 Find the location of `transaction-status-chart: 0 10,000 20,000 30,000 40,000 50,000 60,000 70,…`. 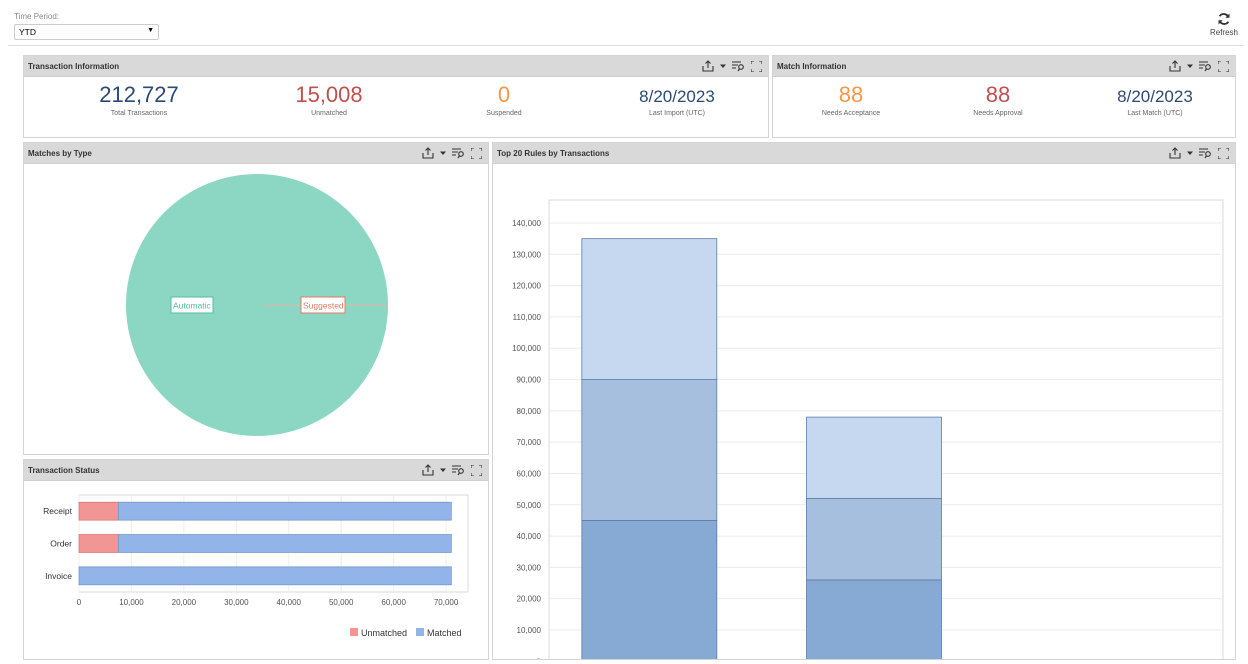

transaction-status-chart: 0 10,000 20,000 30,000 40,000 50,000 60,000 70,… is located at coordinates (256, 566).